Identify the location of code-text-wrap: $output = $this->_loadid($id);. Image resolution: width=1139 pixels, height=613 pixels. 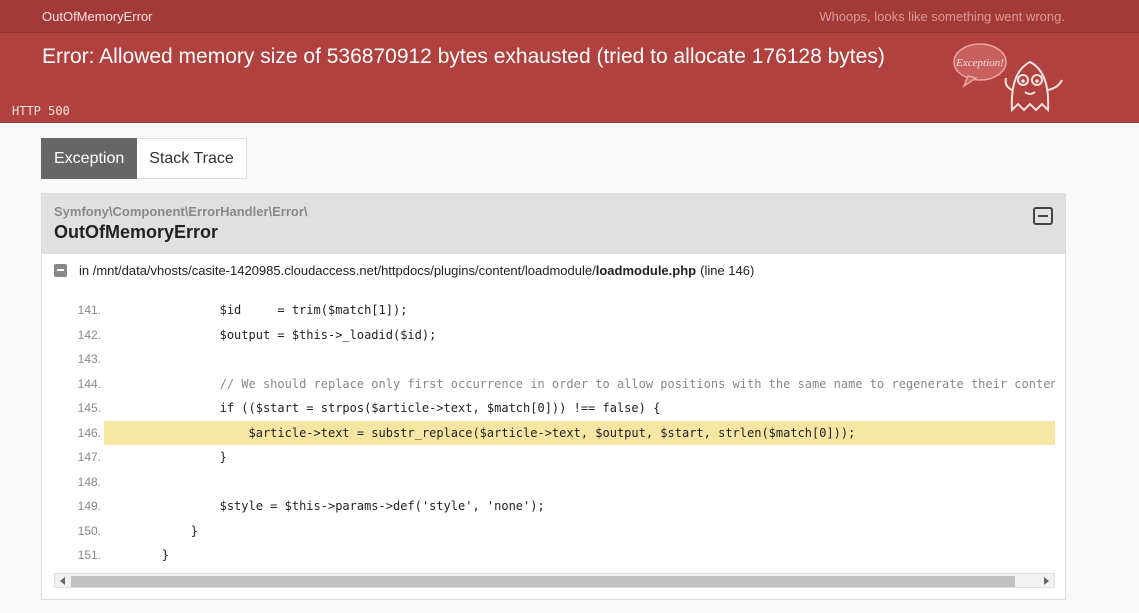
(579, 335).